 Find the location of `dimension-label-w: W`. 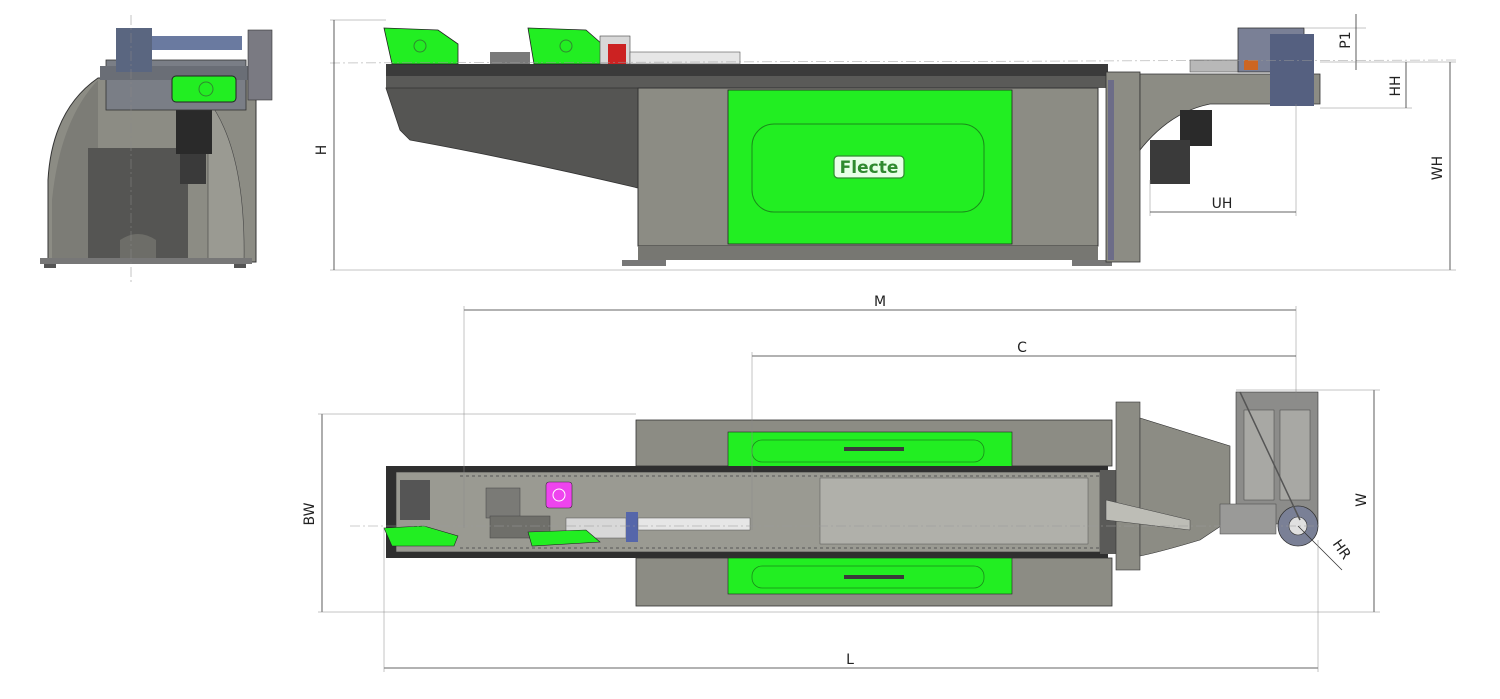

dimension-label-w: W is located at coordinates (1362, 500).